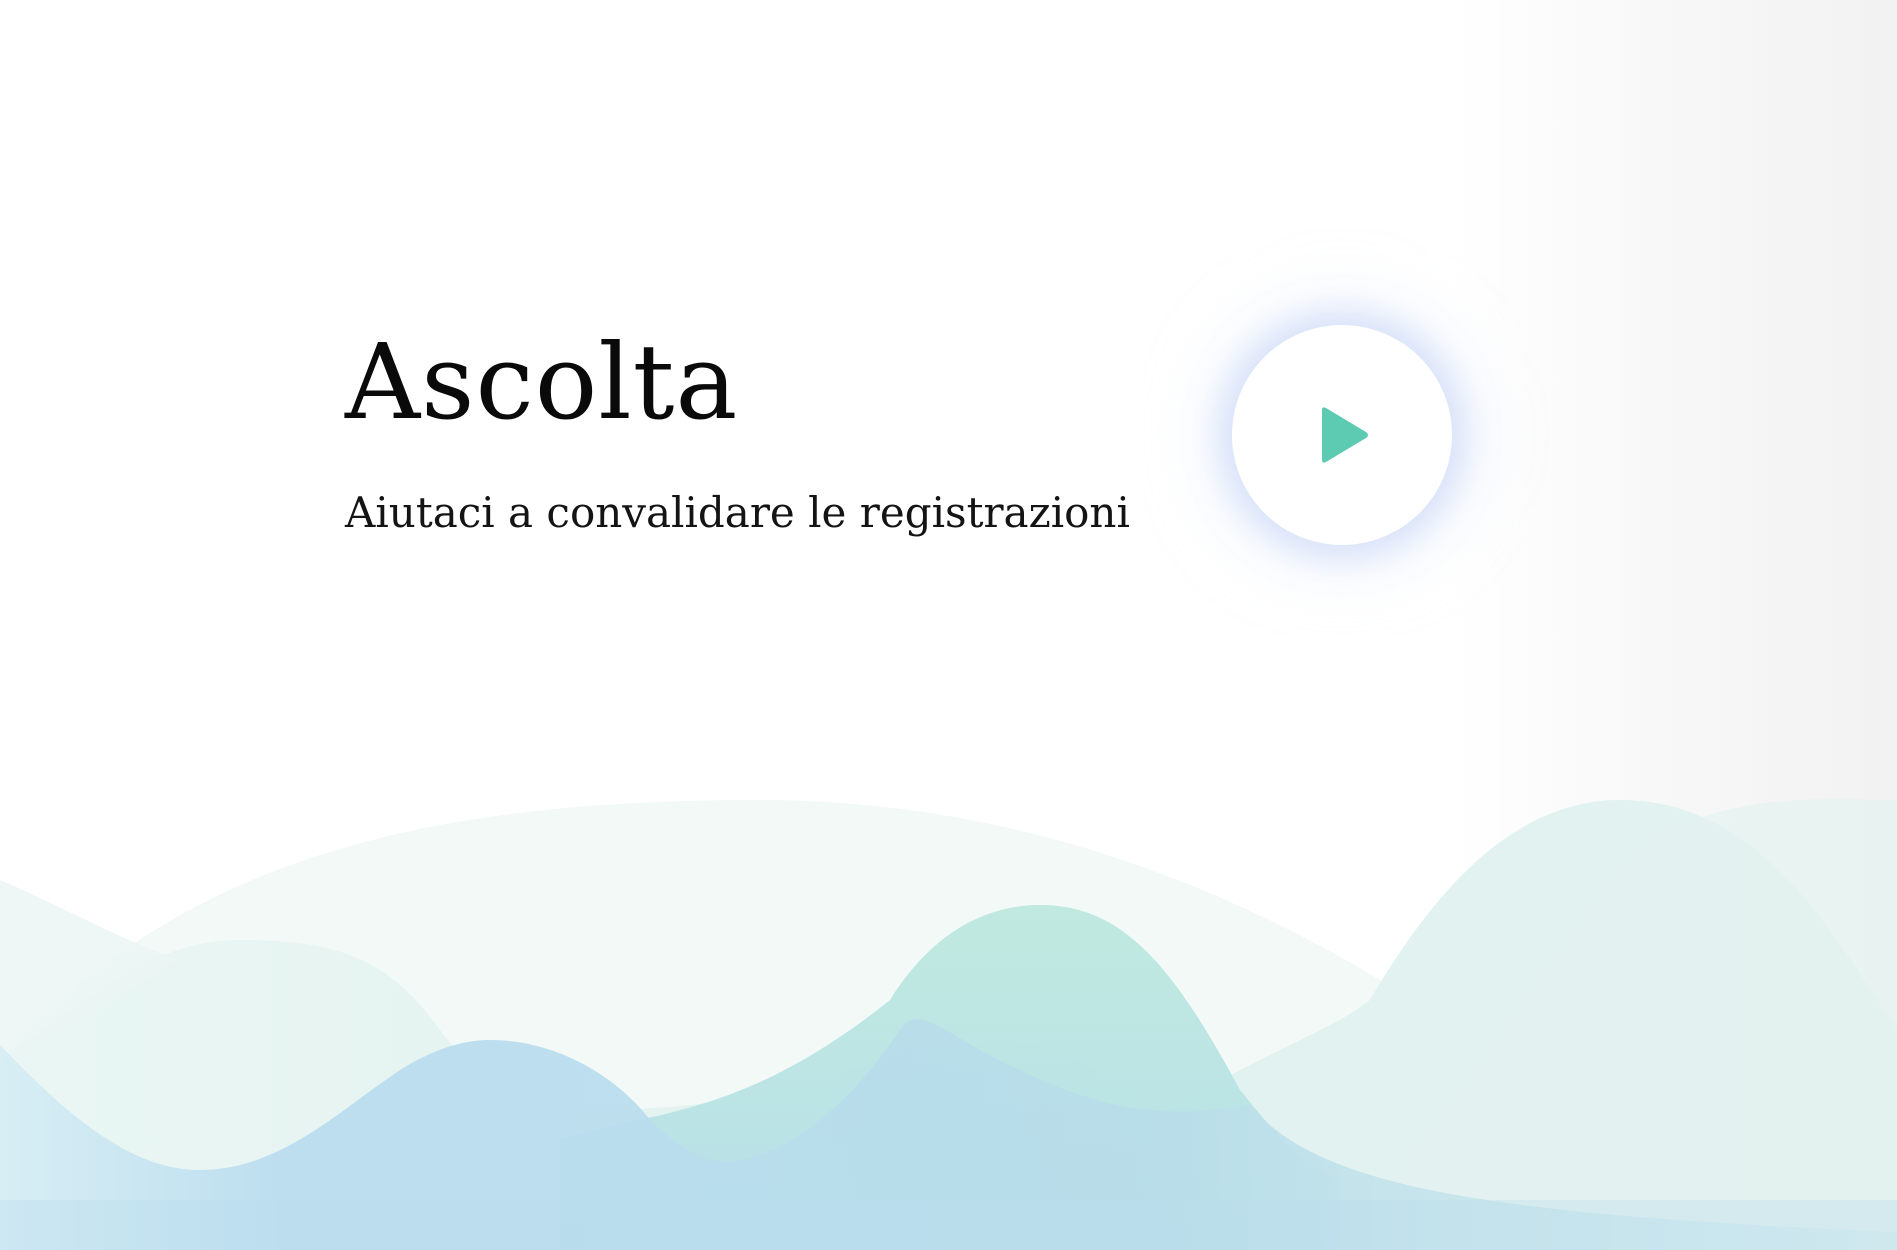 This screenshot has width=1897, height=1250. Describe the element at coordinates (542, 382) in the screenshot. I see `page-title: Ascolta` at that location.